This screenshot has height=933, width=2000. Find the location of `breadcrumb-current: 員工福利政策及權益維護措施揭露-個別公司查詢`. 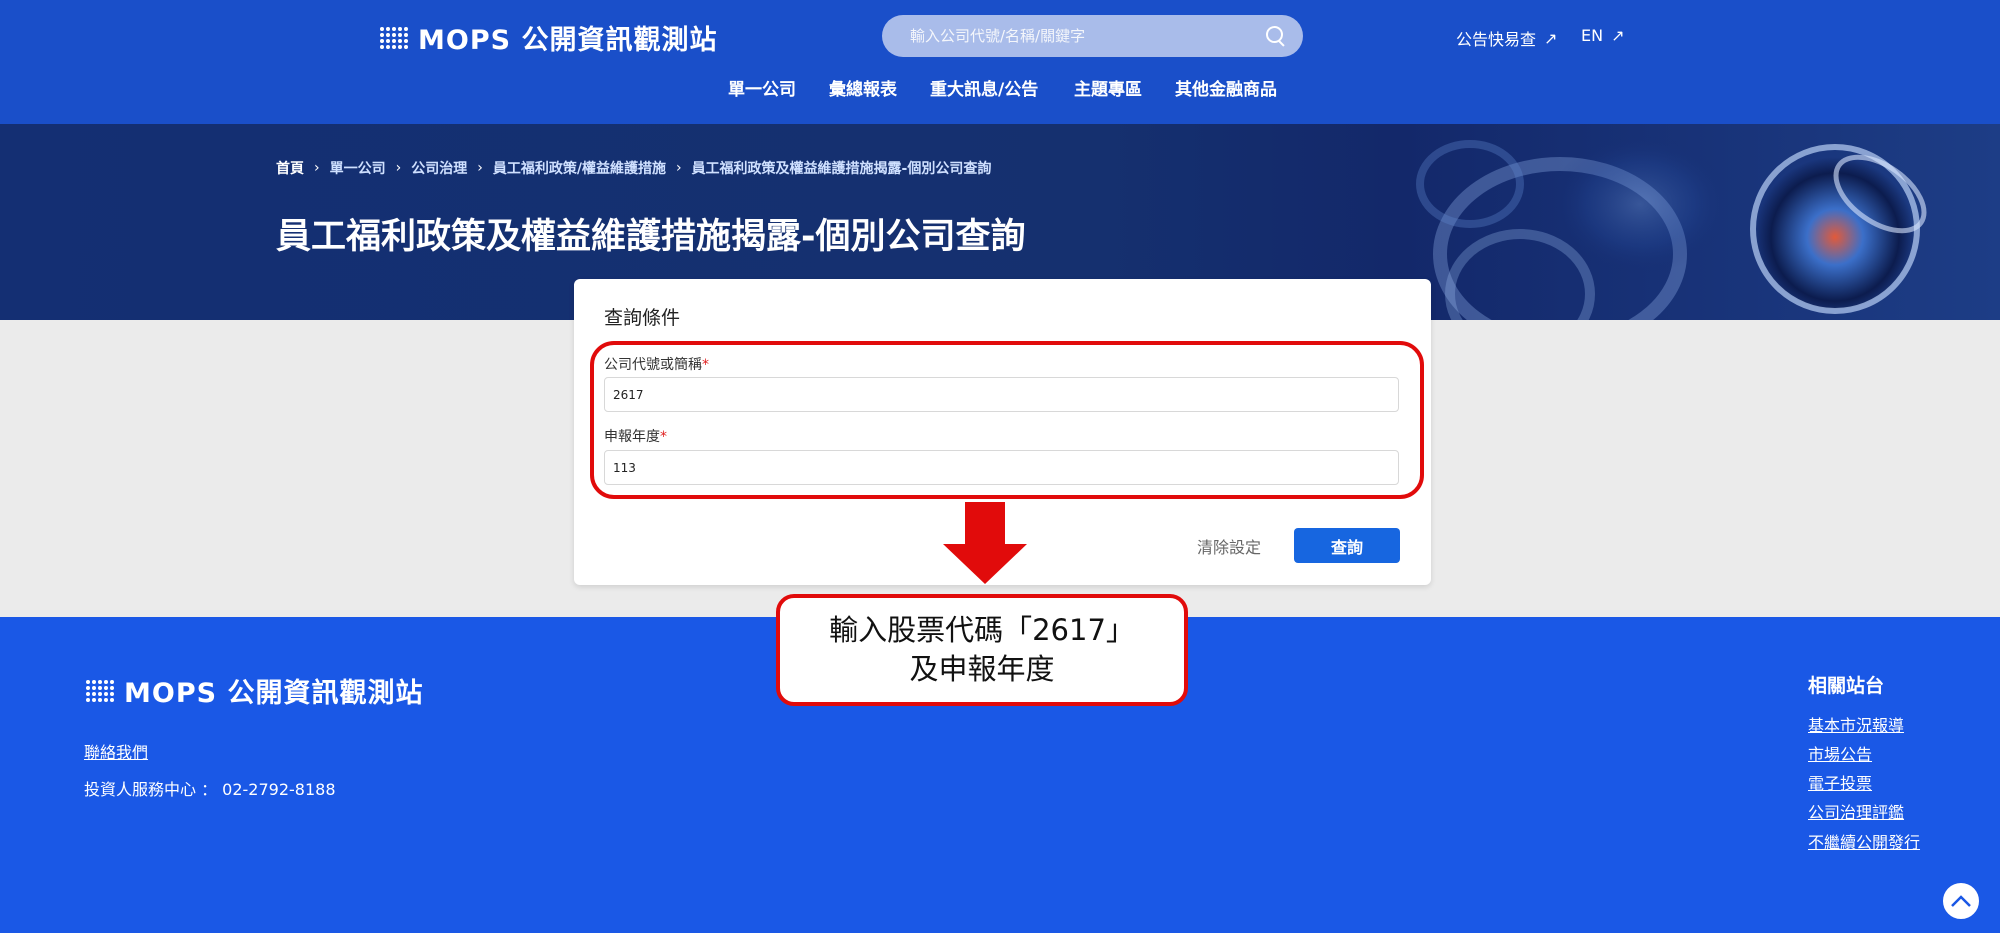

breadcrumb-current: 員工福利政策及權益維護措施揭露-個別公司查詢 is located at coordinates (841, 169).